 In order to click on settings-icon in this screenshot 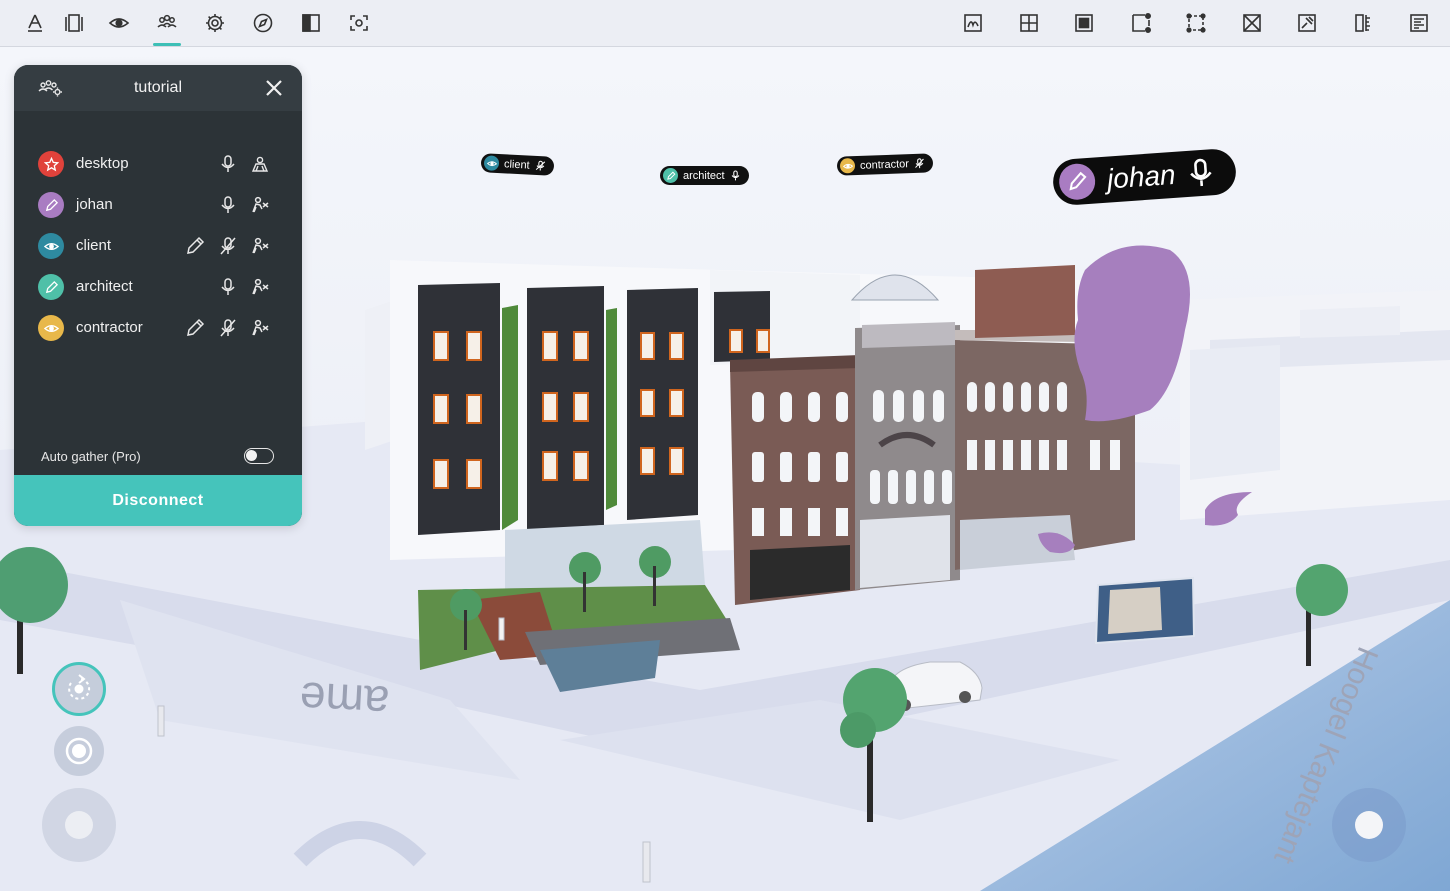, I will do `click(215, 23)`.